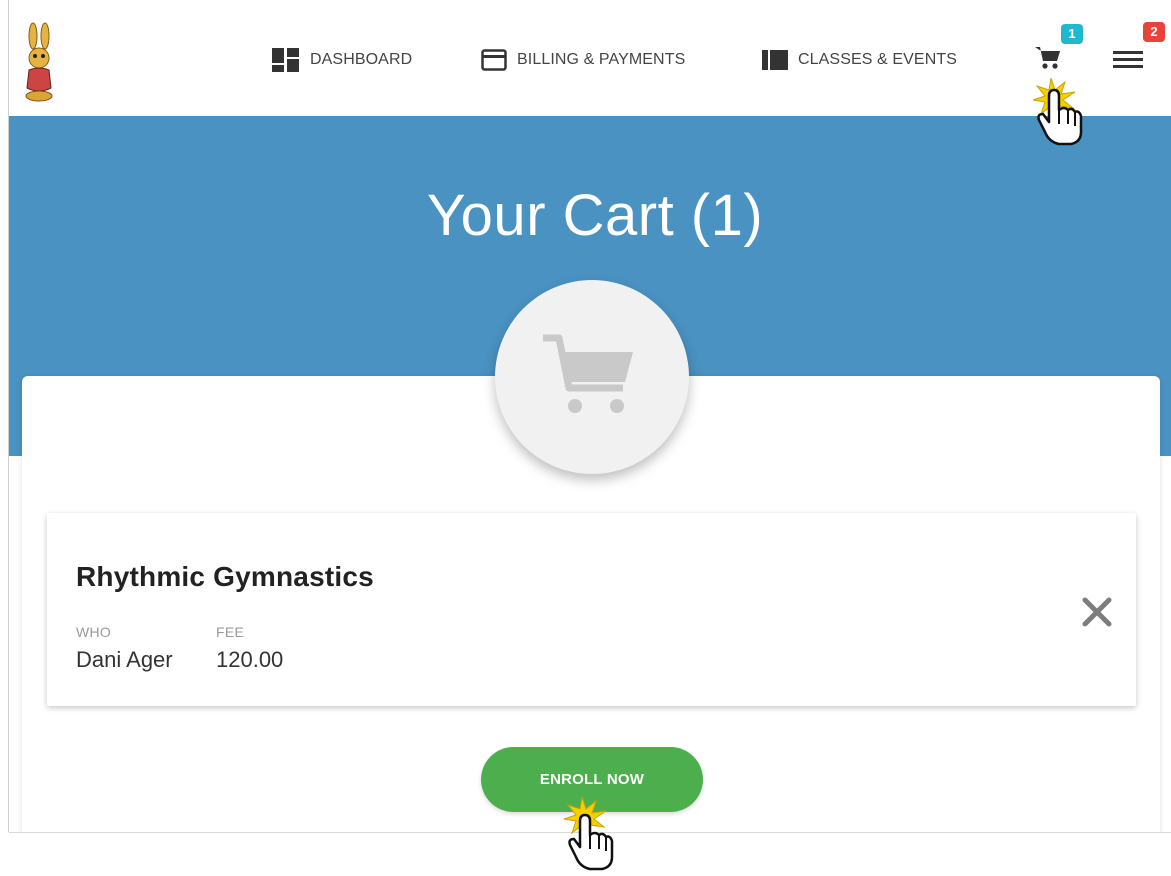 The image size is (1171, 876). I want to click on nav-dashboard: DASHBOARD, so click(342, 60).